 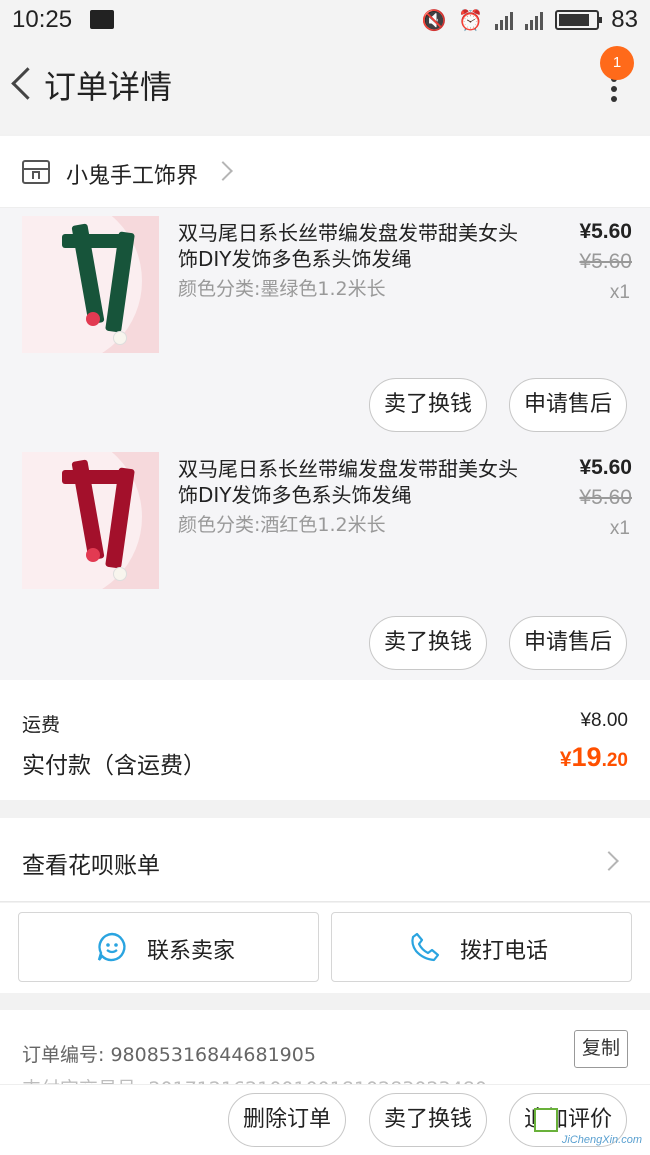 What do you see at coordinates (504, 951) in the screenshot?
I see `call-phone-label: 拨打电话` at bounding box center [504, 951].